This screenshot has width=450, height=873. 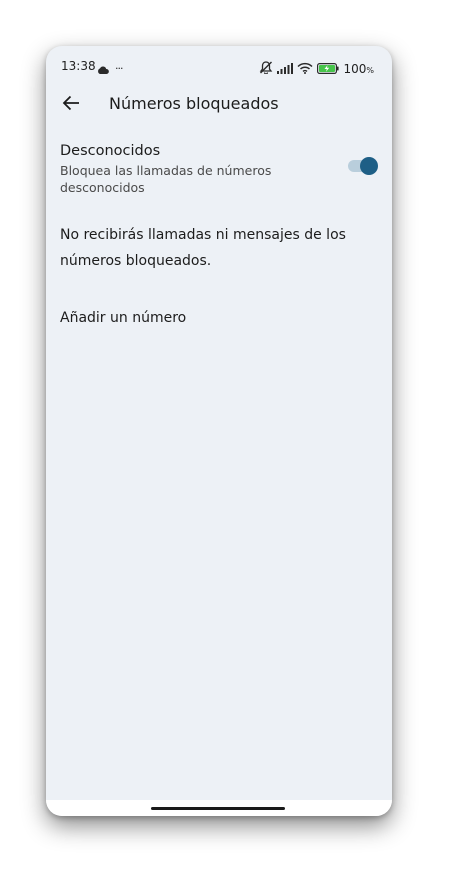 What do you see at coordinates (358, 68) in the screenshot?
I see `battery-percent: 100%` at bounding box center [358, 68].